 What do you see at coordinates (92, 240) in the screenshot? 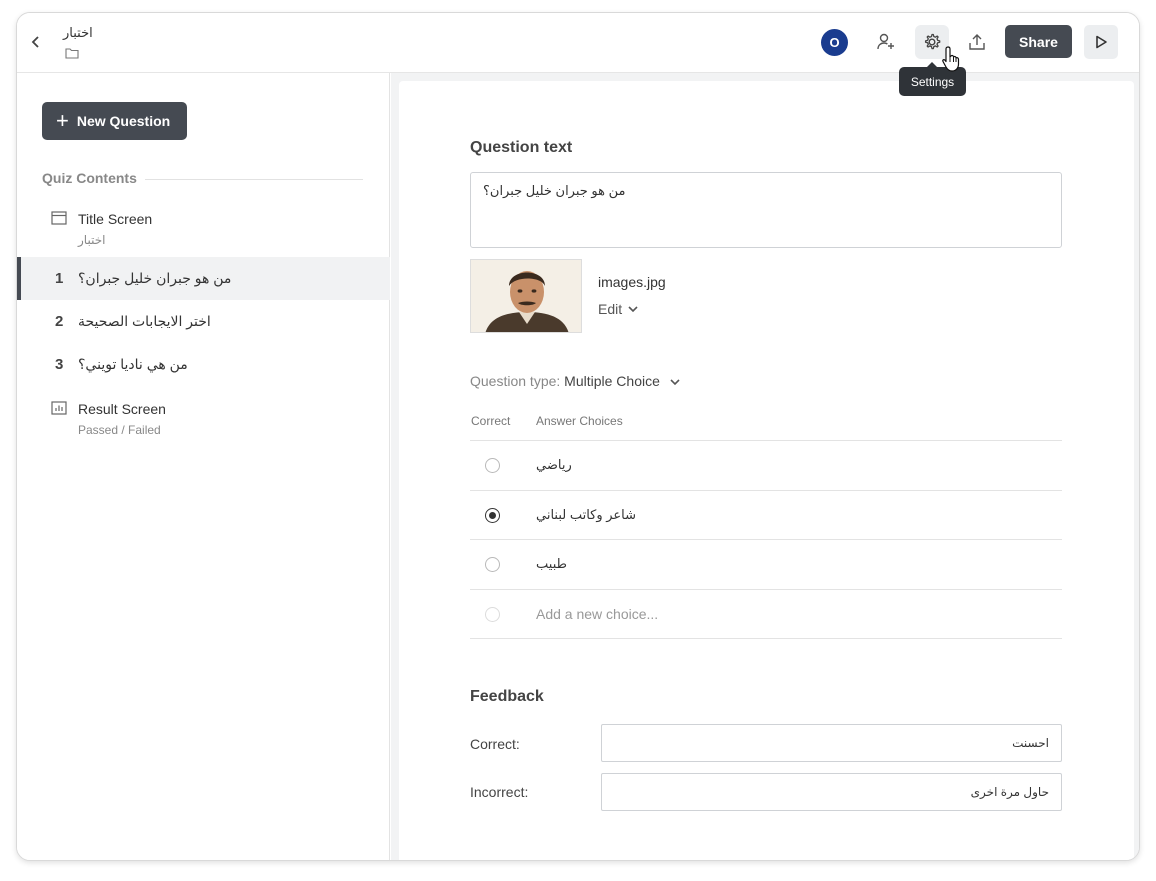
I see `sidebar-item-sublabel: اختبار` at bounding box center [92, 240].